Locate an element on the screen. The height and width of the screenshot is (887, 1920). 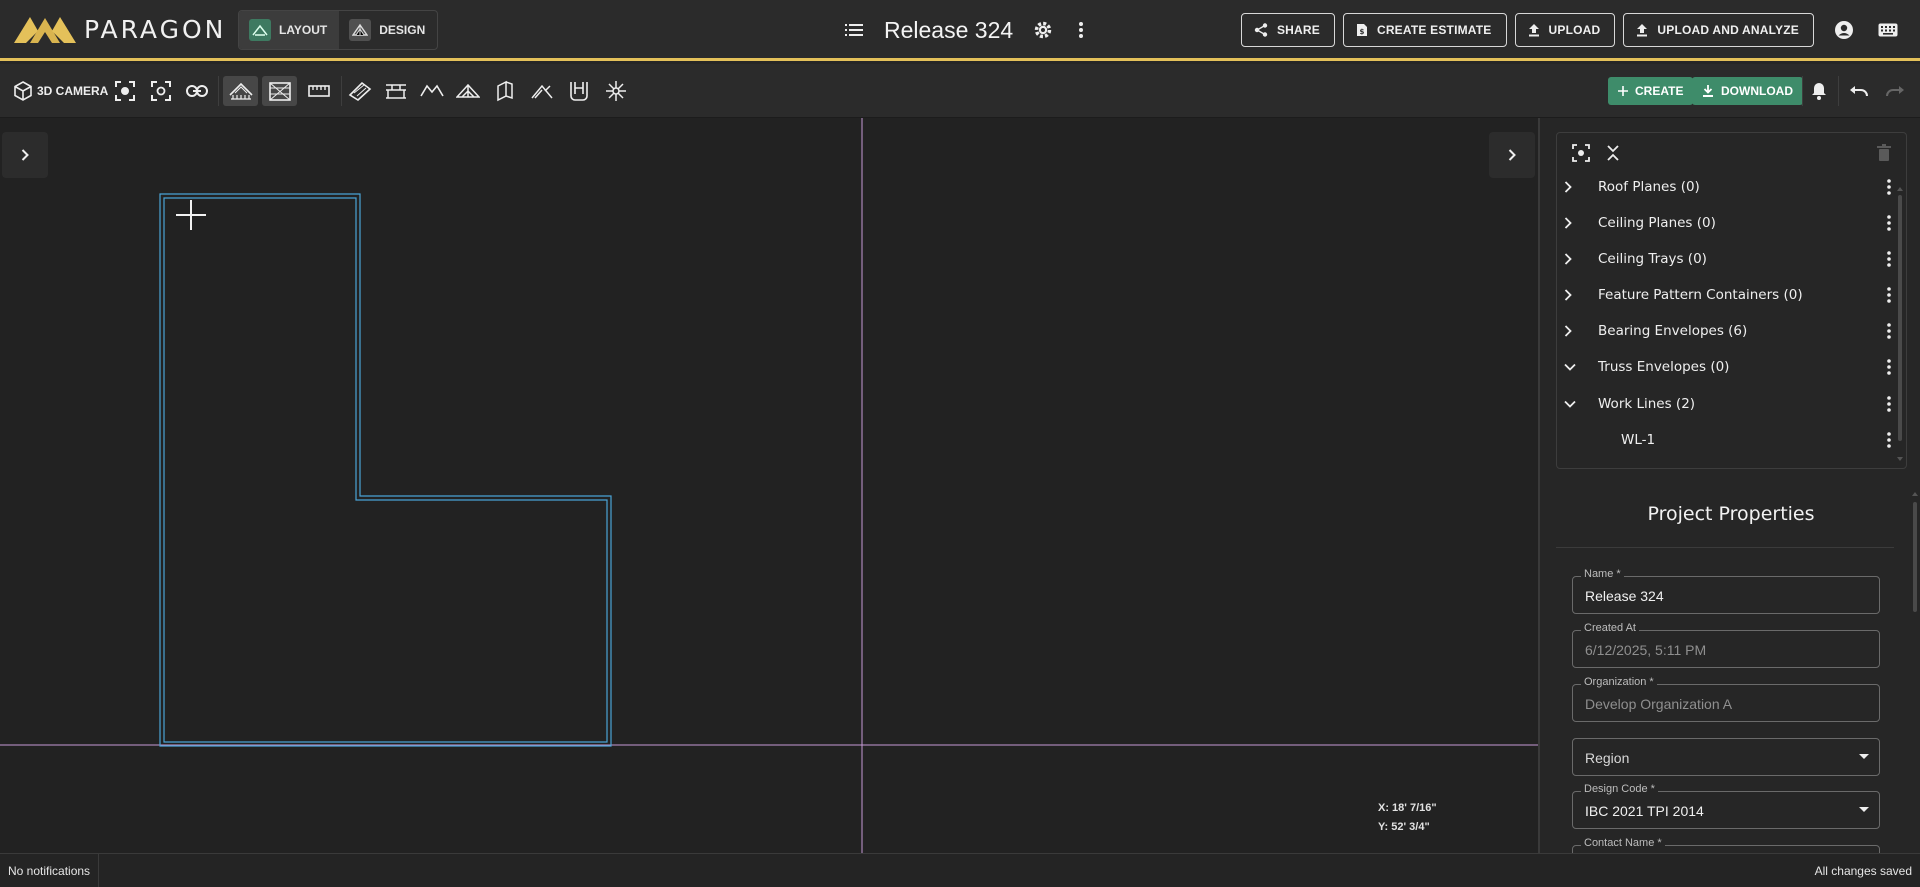
list-icon is located at coordinates (854, 30).